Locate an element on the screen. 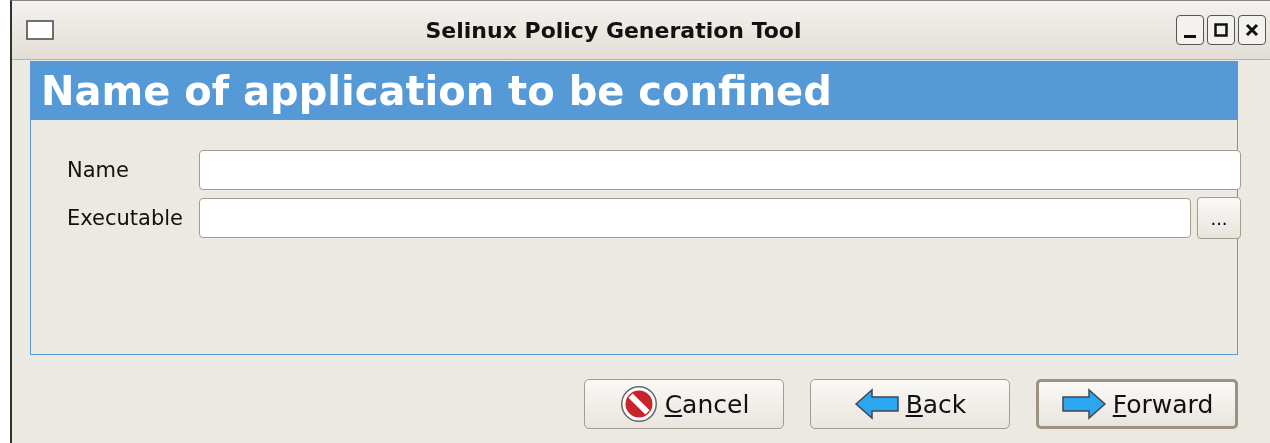  back-button: Back is located at coordinates (910, 404).